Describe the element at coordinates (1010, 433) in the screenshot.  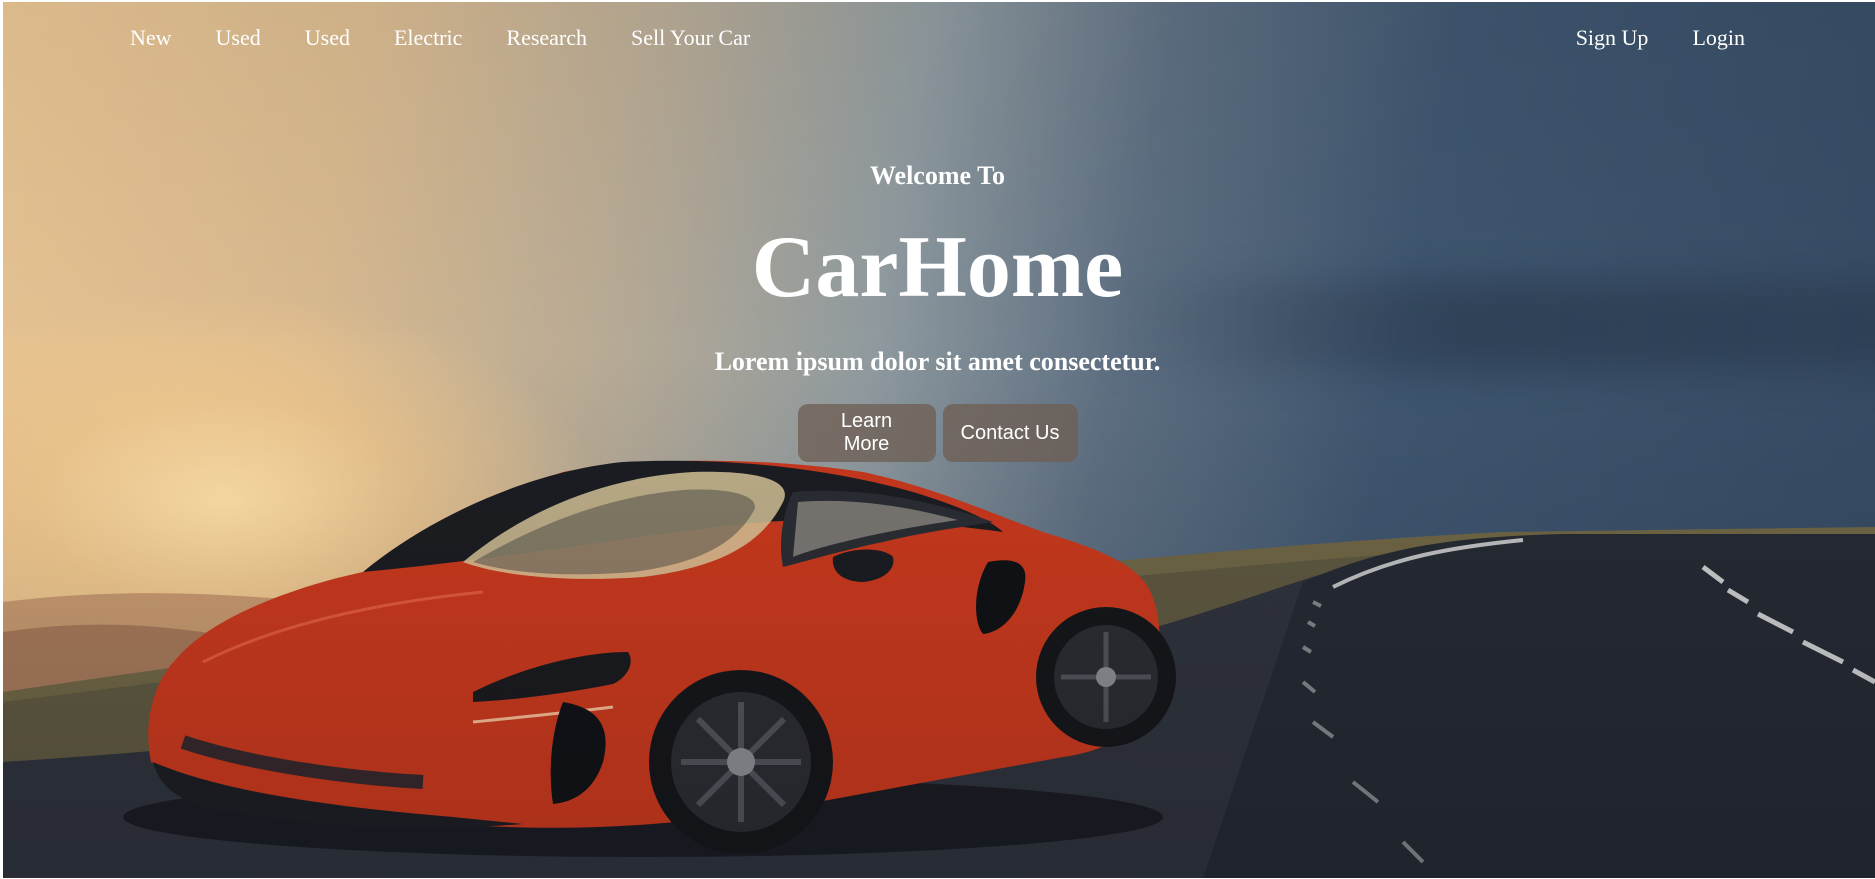
I see `contact-us-button: Contact Us` at that location.